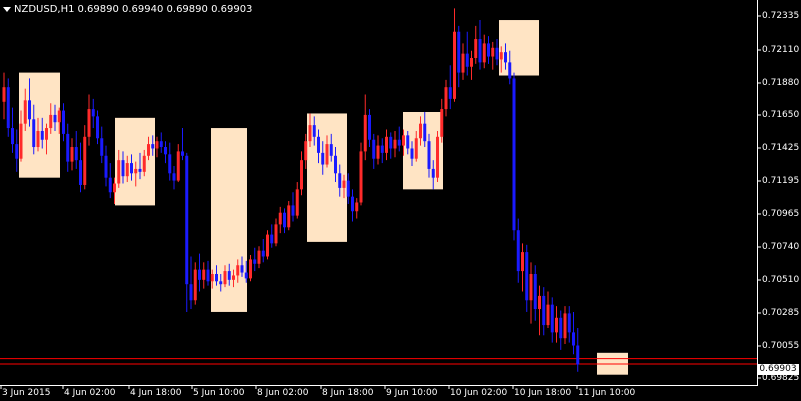 This screenshot has width=801, height=401. Describe the element at coordinates (781, 346) in the screenshot. I see `price-tick-label: 0.70055` at that location.